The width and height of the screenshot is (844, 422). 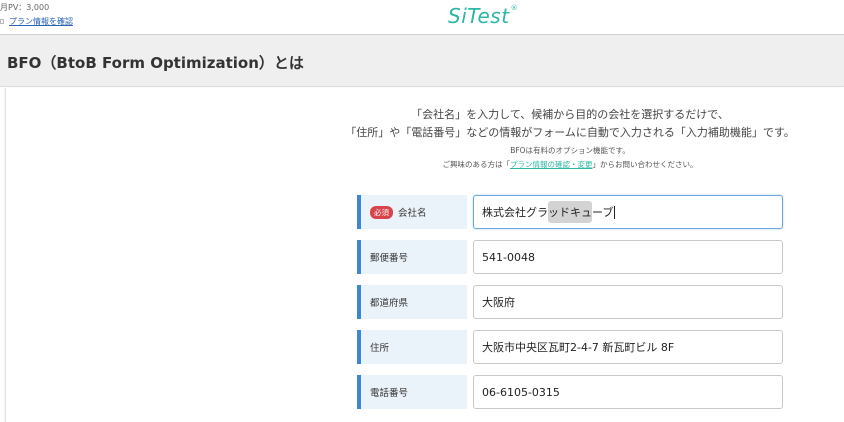 I want to click on top-bar: 月PV：3,000 プラン情報を確認 SiTest ®, so click(x=422, y=17).